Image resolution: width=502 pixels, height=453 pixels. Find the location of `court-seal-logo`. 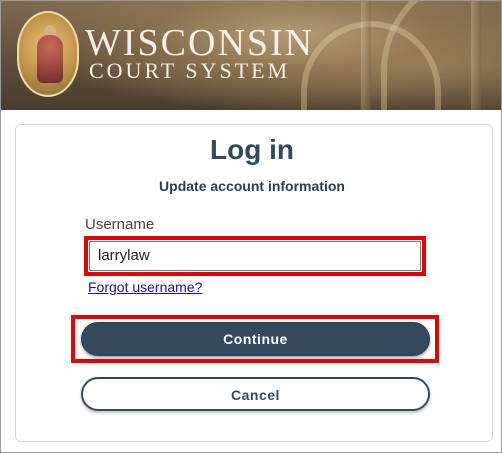

court-seal-logo is located at coordinates (48, 54).